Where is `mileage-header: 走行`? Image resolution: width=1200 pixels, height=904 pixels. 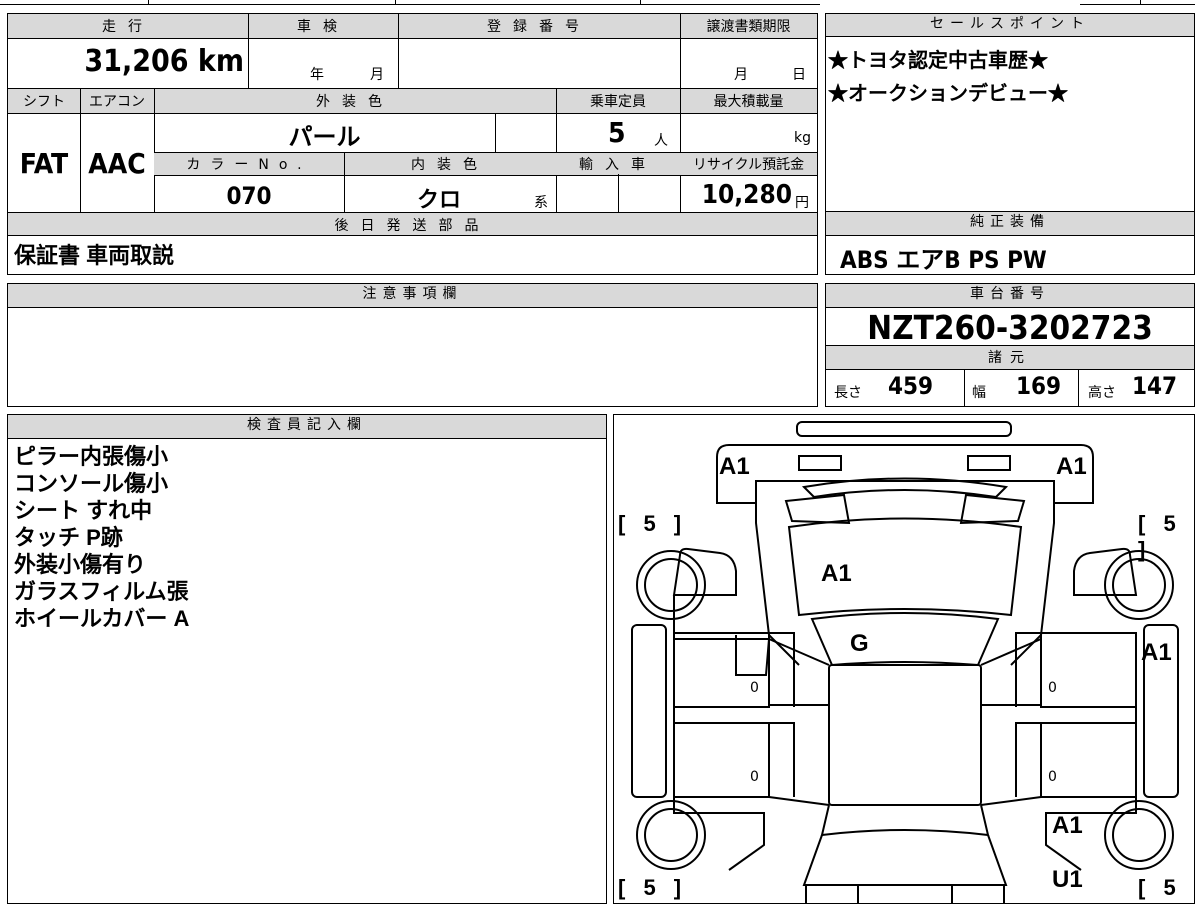
mileage-header: 走行 is located at coordinates (128, 27).